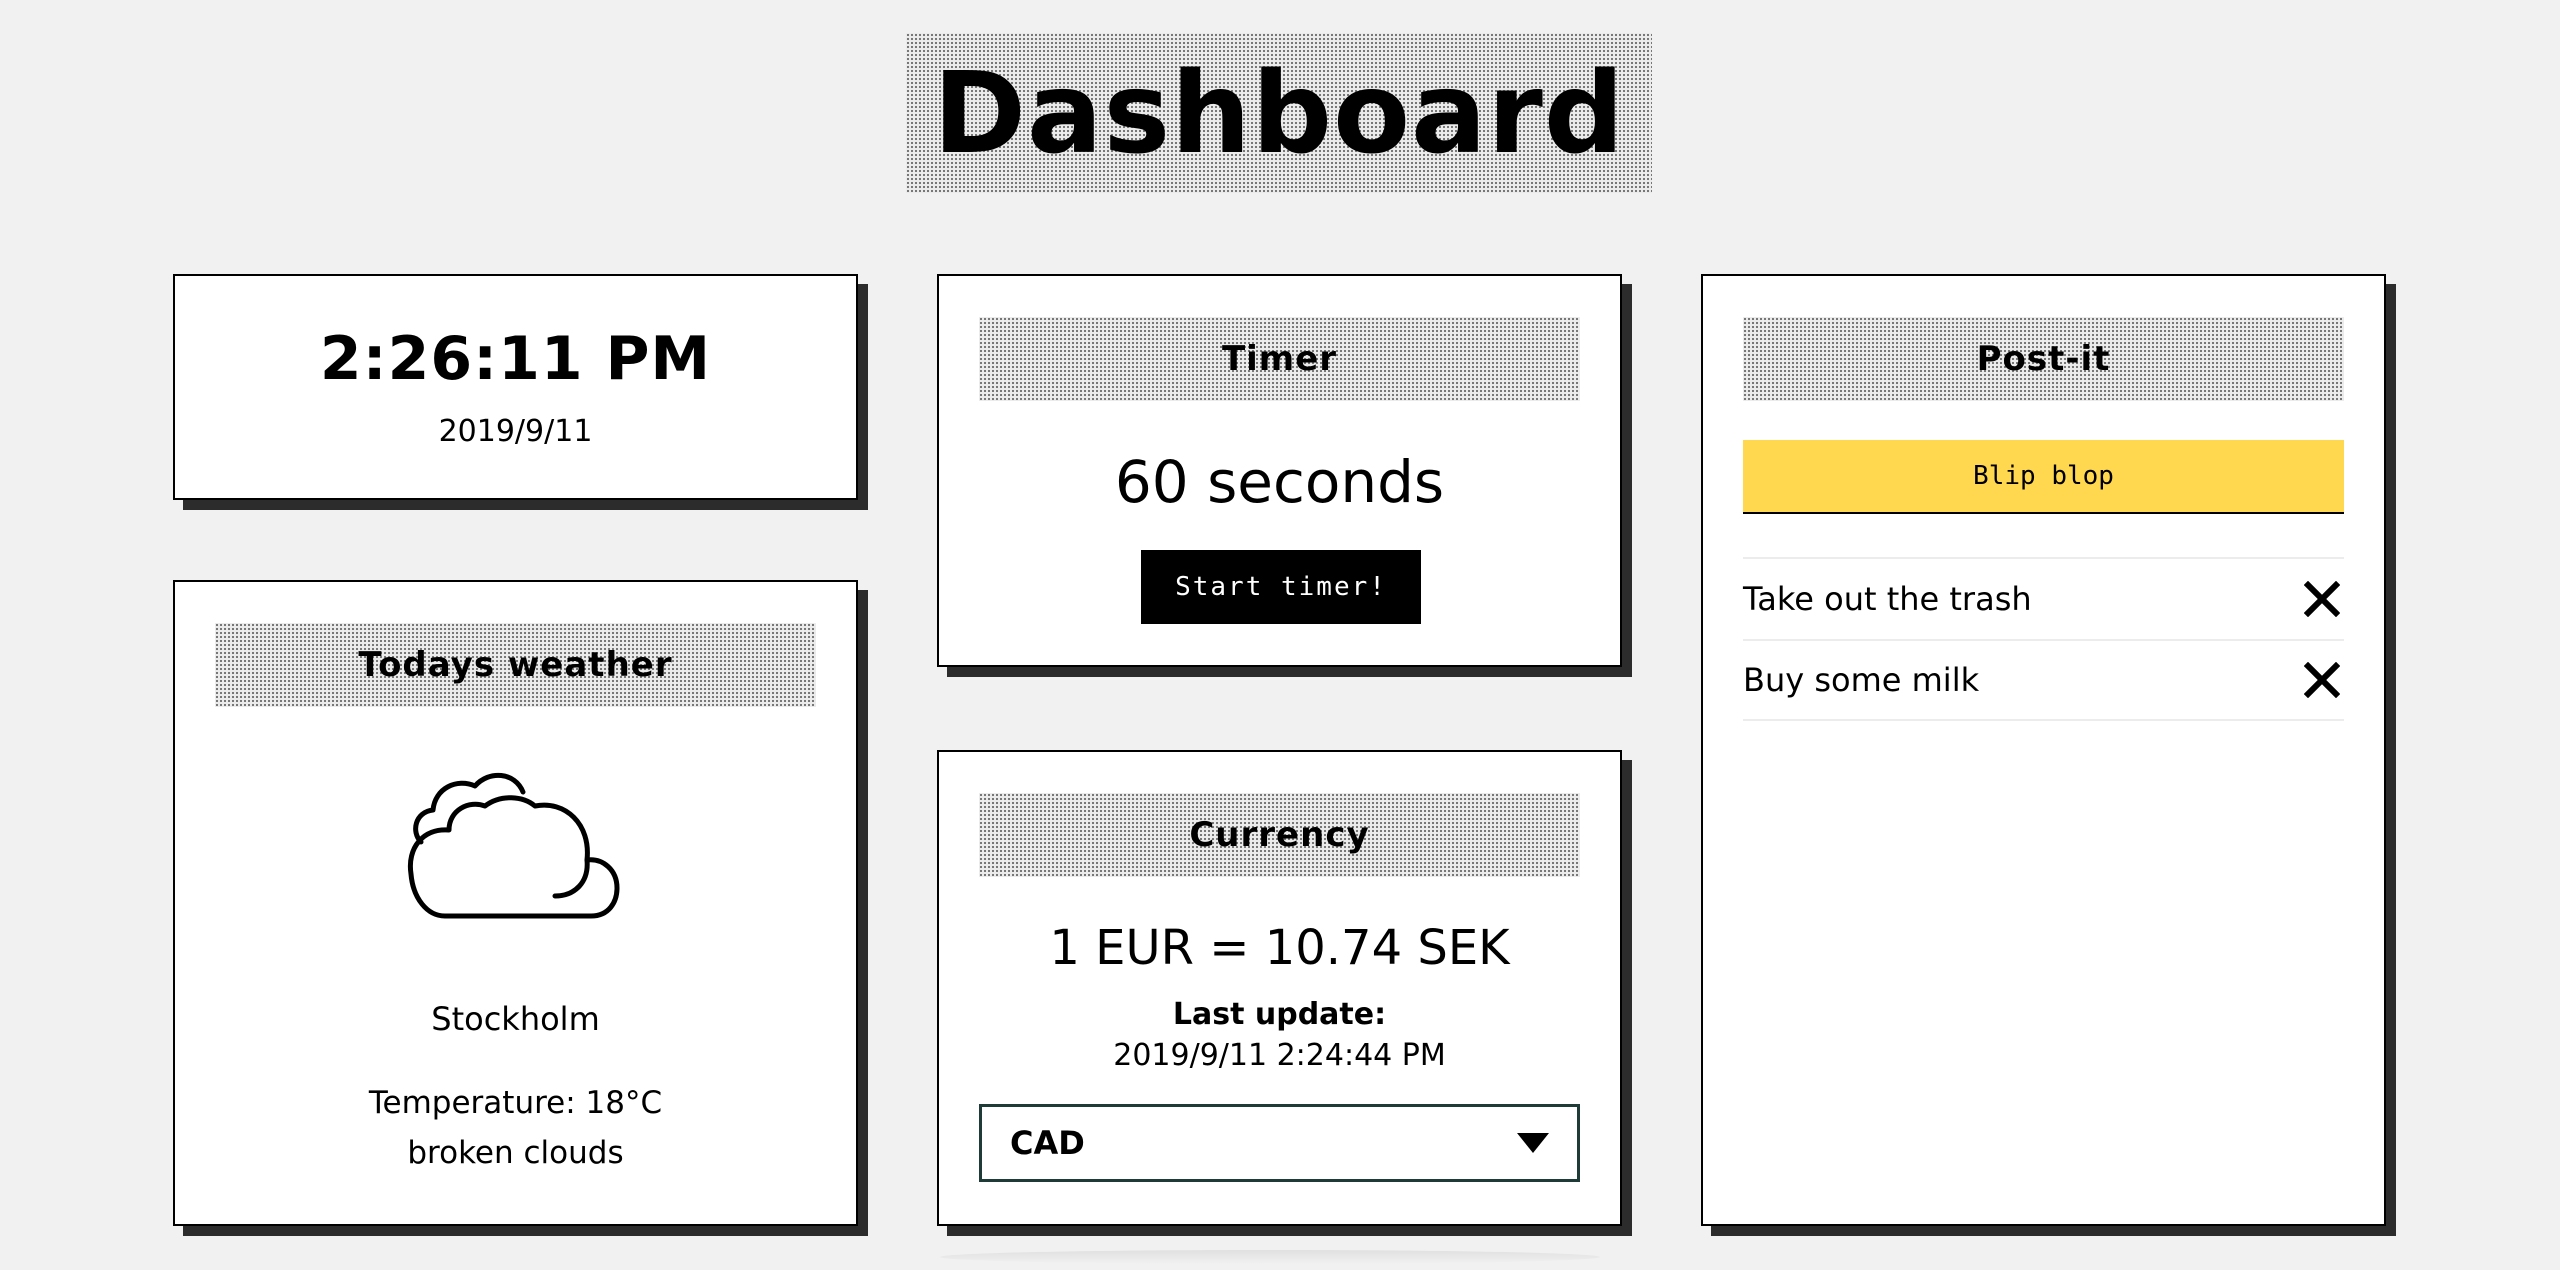  I want to click on page-title-banner: Dashboard, so click(1279, 113).